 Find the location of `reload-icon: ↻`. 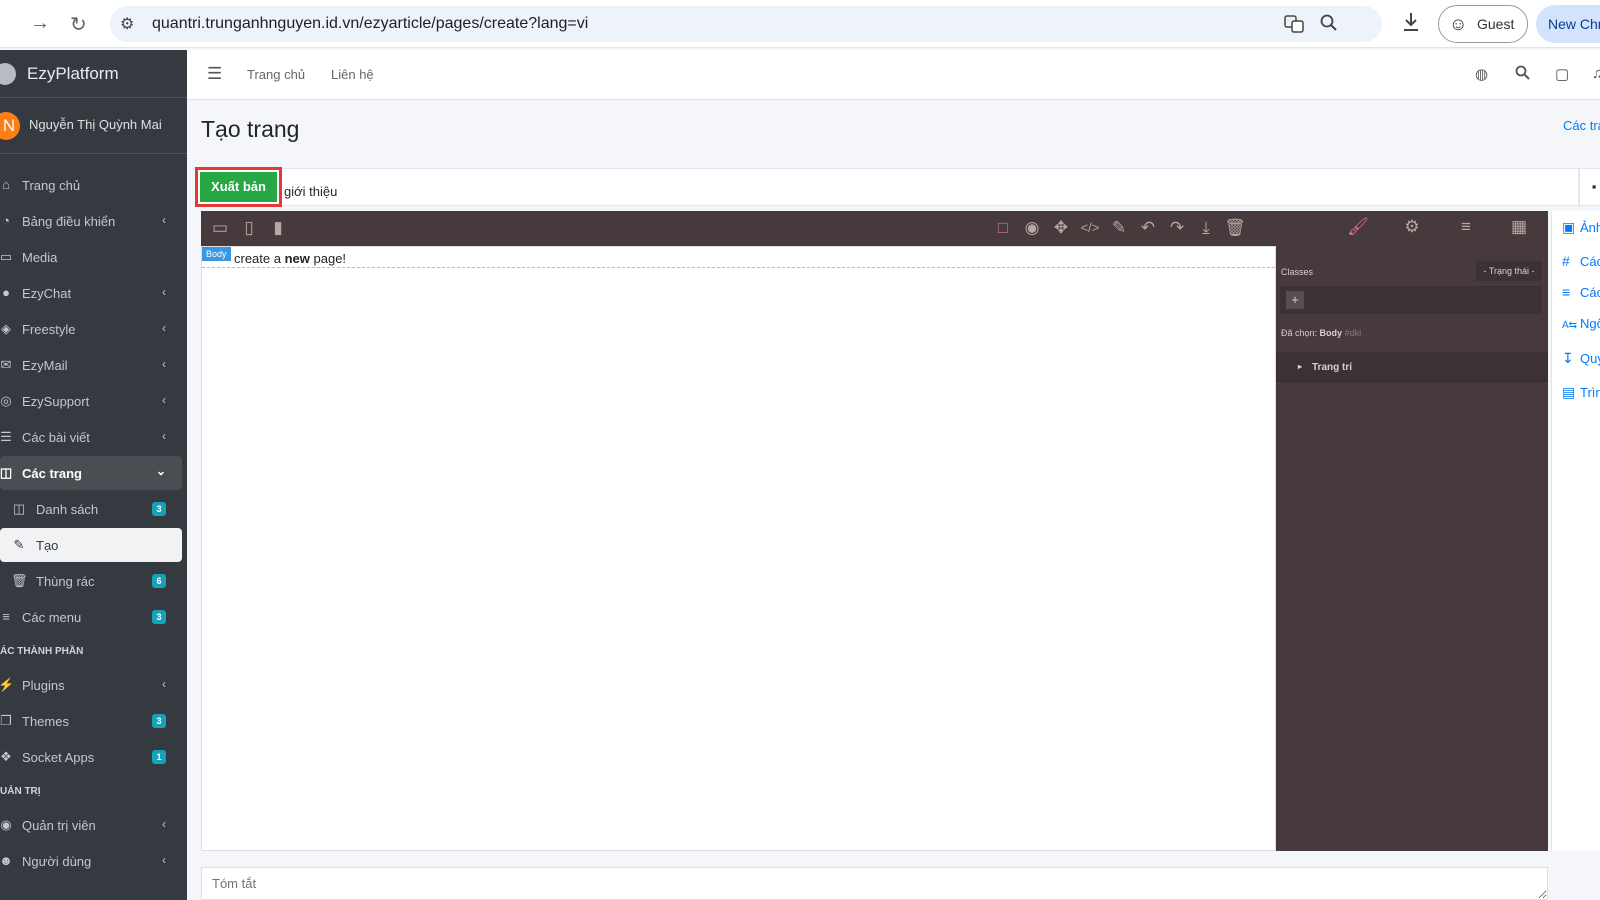

reload-icon: ↻ is located at coordinates (78, 24).